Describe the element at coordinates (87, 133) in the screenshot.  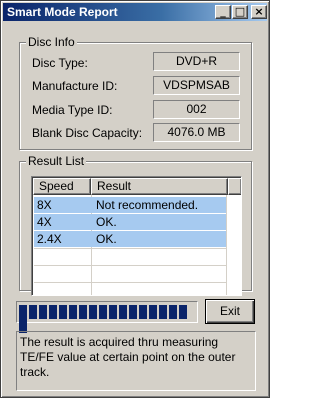
I see `blank-disc-capacity-label: Blank Disc Capacity:` at that location.